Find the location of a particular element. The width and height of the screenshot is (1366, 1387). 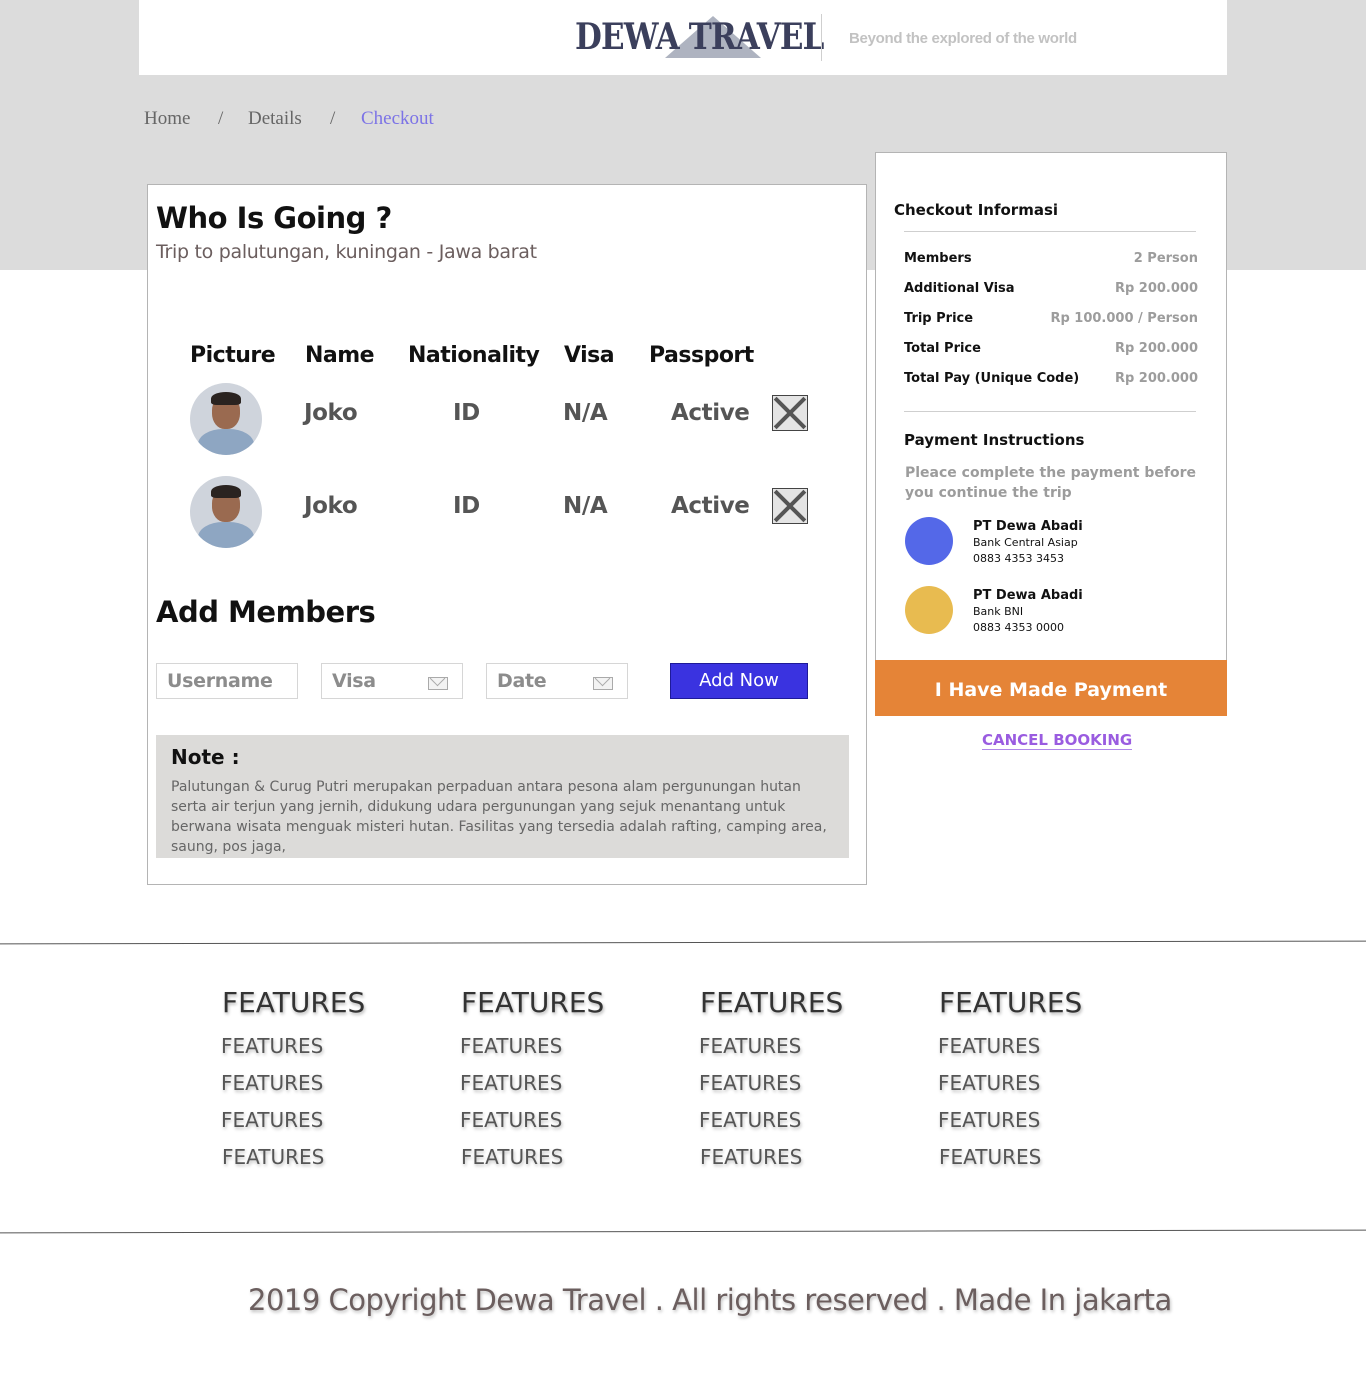

date-input: Date is located at coordinates (557, 681).